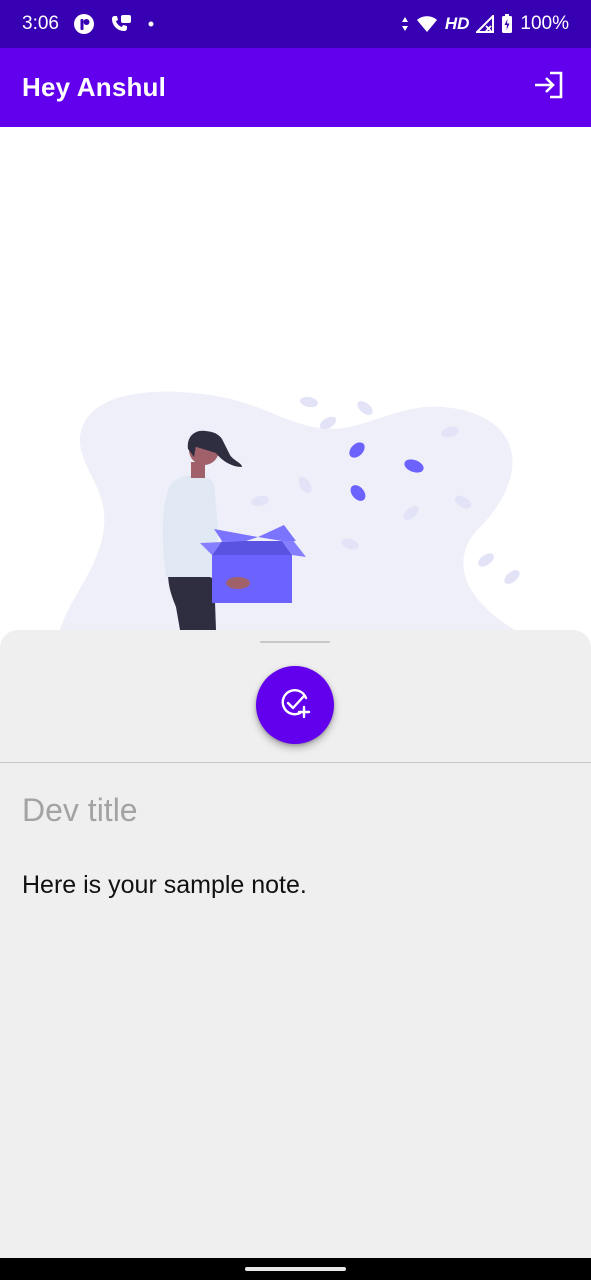  I want to click on signal-icon, so click(485, 24).